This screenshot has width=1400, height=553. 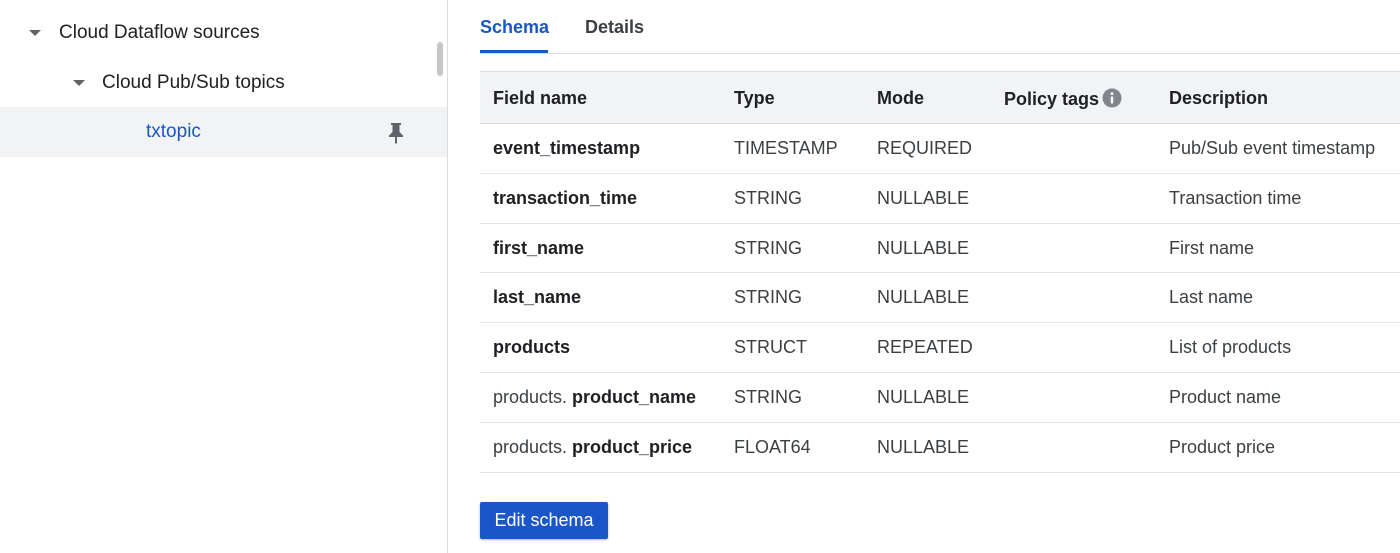 I want to click on field-description-cell: Last name, so click(x=1211, y=297).